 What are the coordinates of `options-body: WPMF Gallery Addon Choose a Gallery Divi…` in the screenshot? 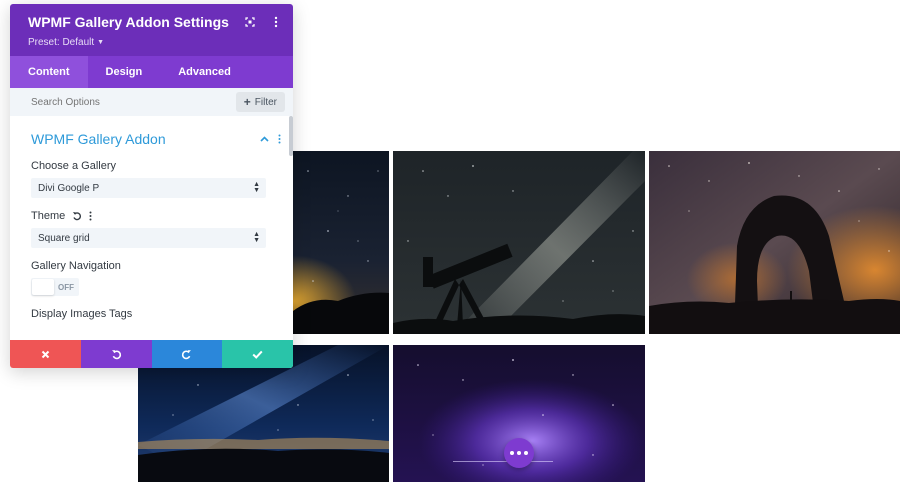 It's located at (151, 228).